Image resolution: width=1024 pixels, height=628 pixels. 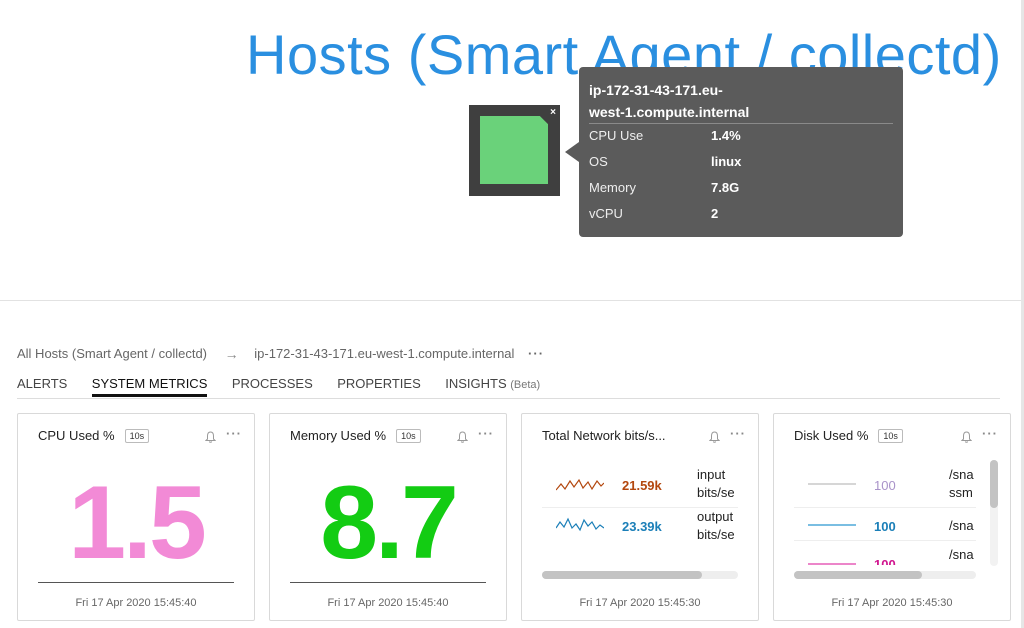 I want to click on card-title: CPU Used % 10s, so click(x=94, y=435).